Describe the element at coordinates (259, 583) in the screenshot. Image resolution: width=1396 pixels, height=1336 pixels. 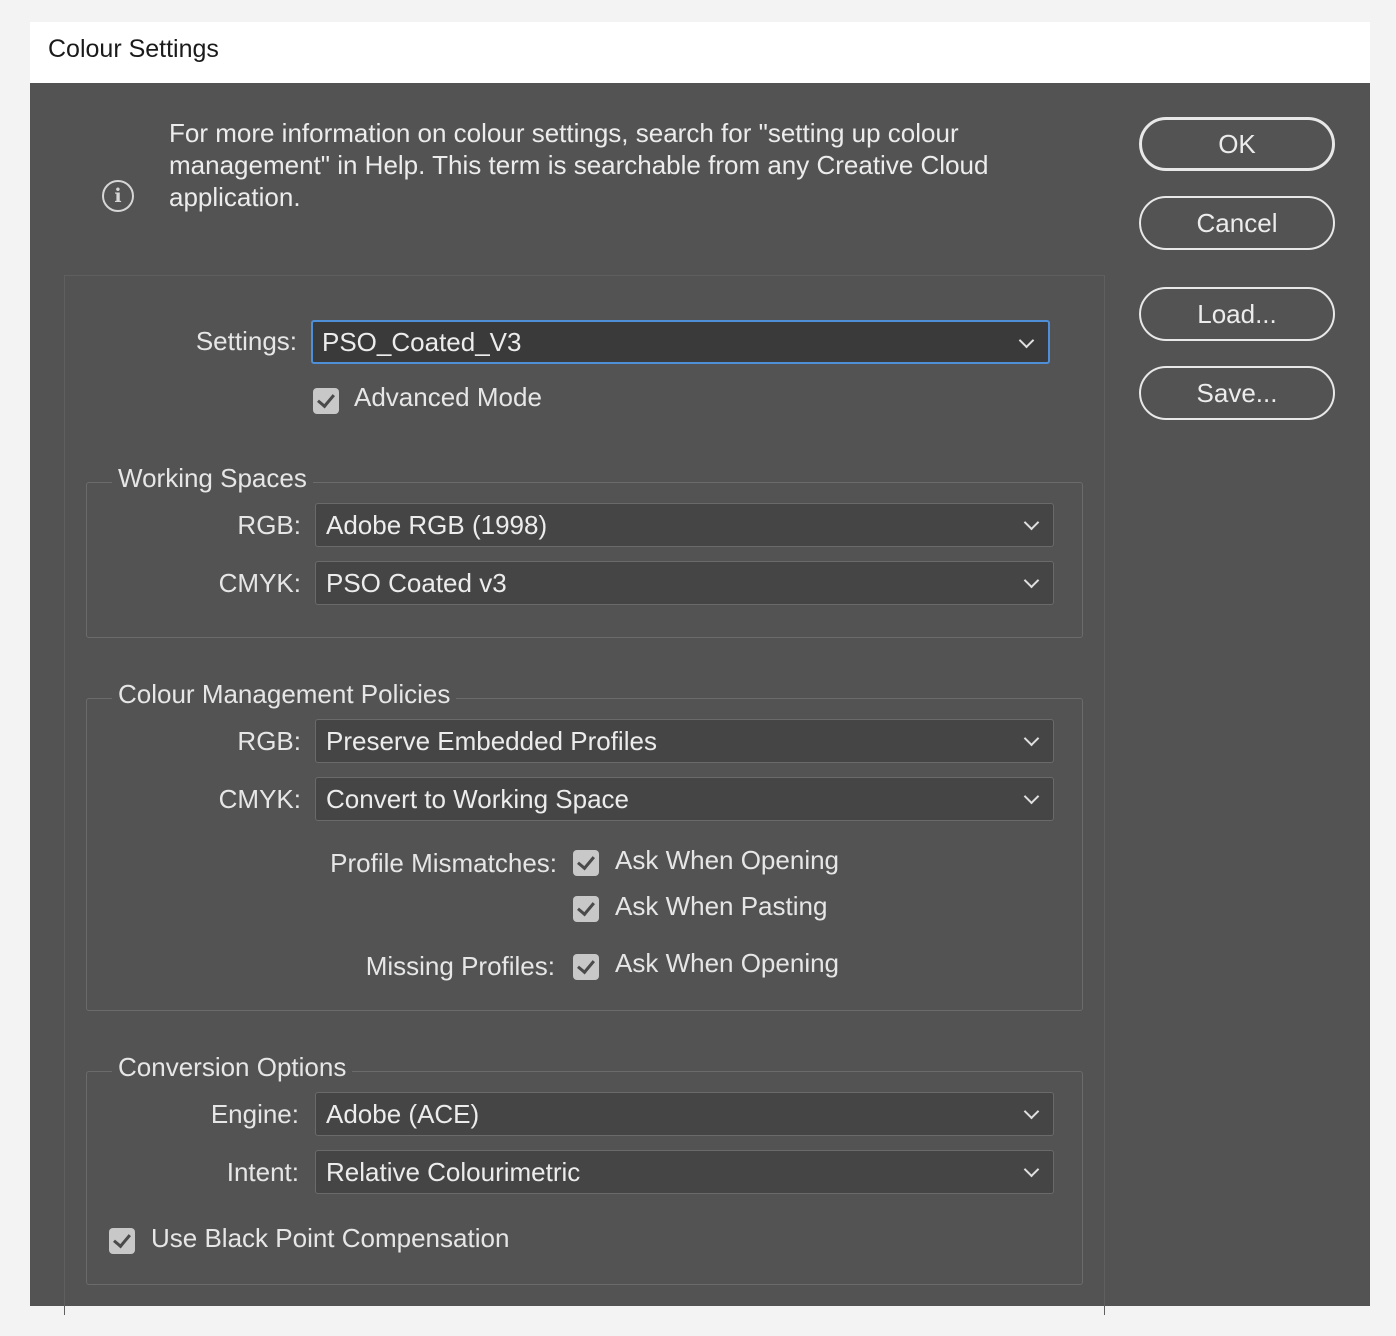
I see `working-cmyk-label: CMYK:` at that location.